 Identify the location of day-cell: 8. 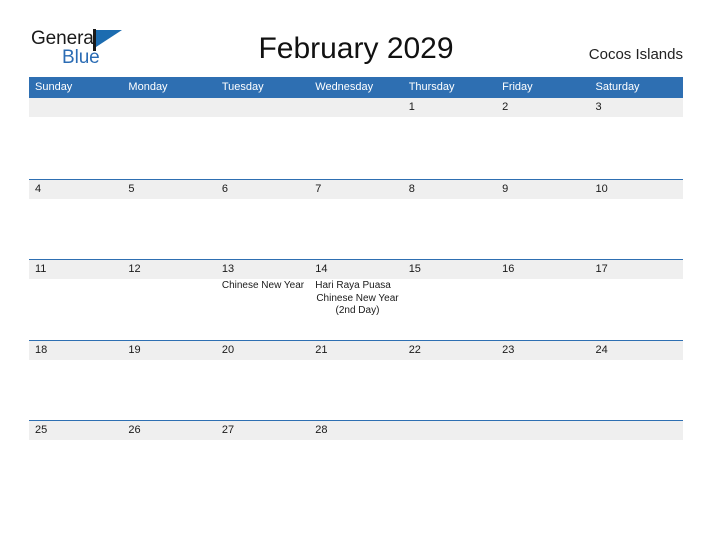
(449, 190).